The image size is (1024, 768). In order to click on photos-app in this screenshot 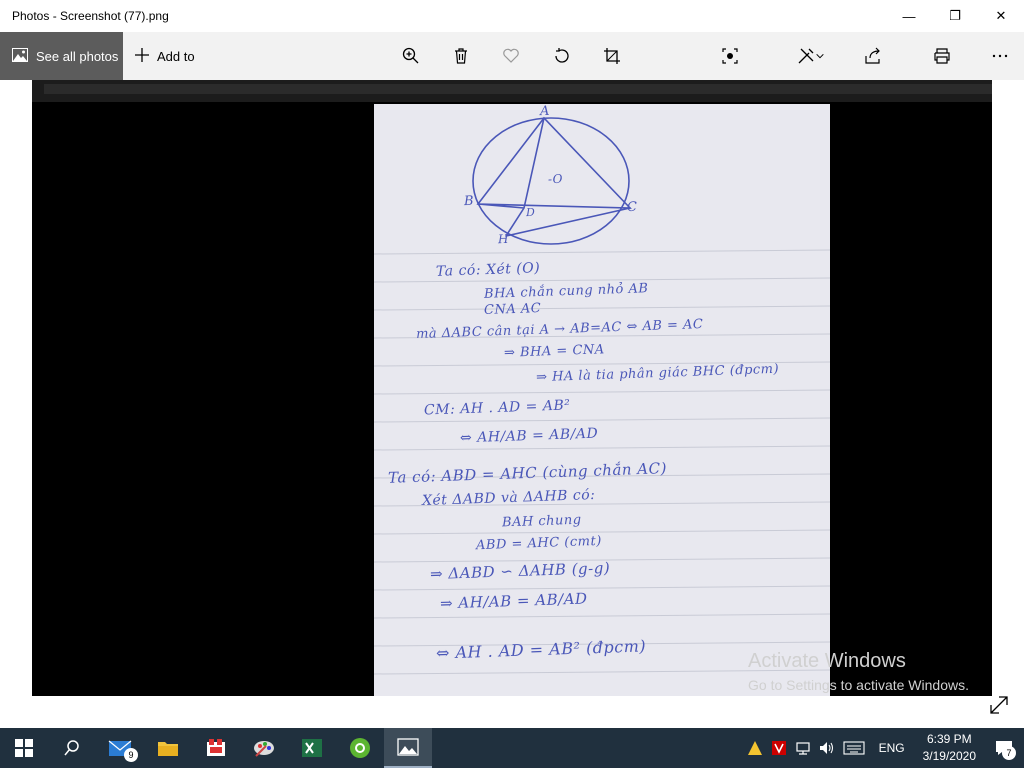, I will do `click(408, 748)`.